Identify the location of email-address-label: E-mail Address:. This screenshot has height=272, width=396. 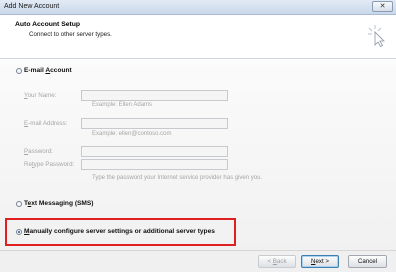
(46, 123).